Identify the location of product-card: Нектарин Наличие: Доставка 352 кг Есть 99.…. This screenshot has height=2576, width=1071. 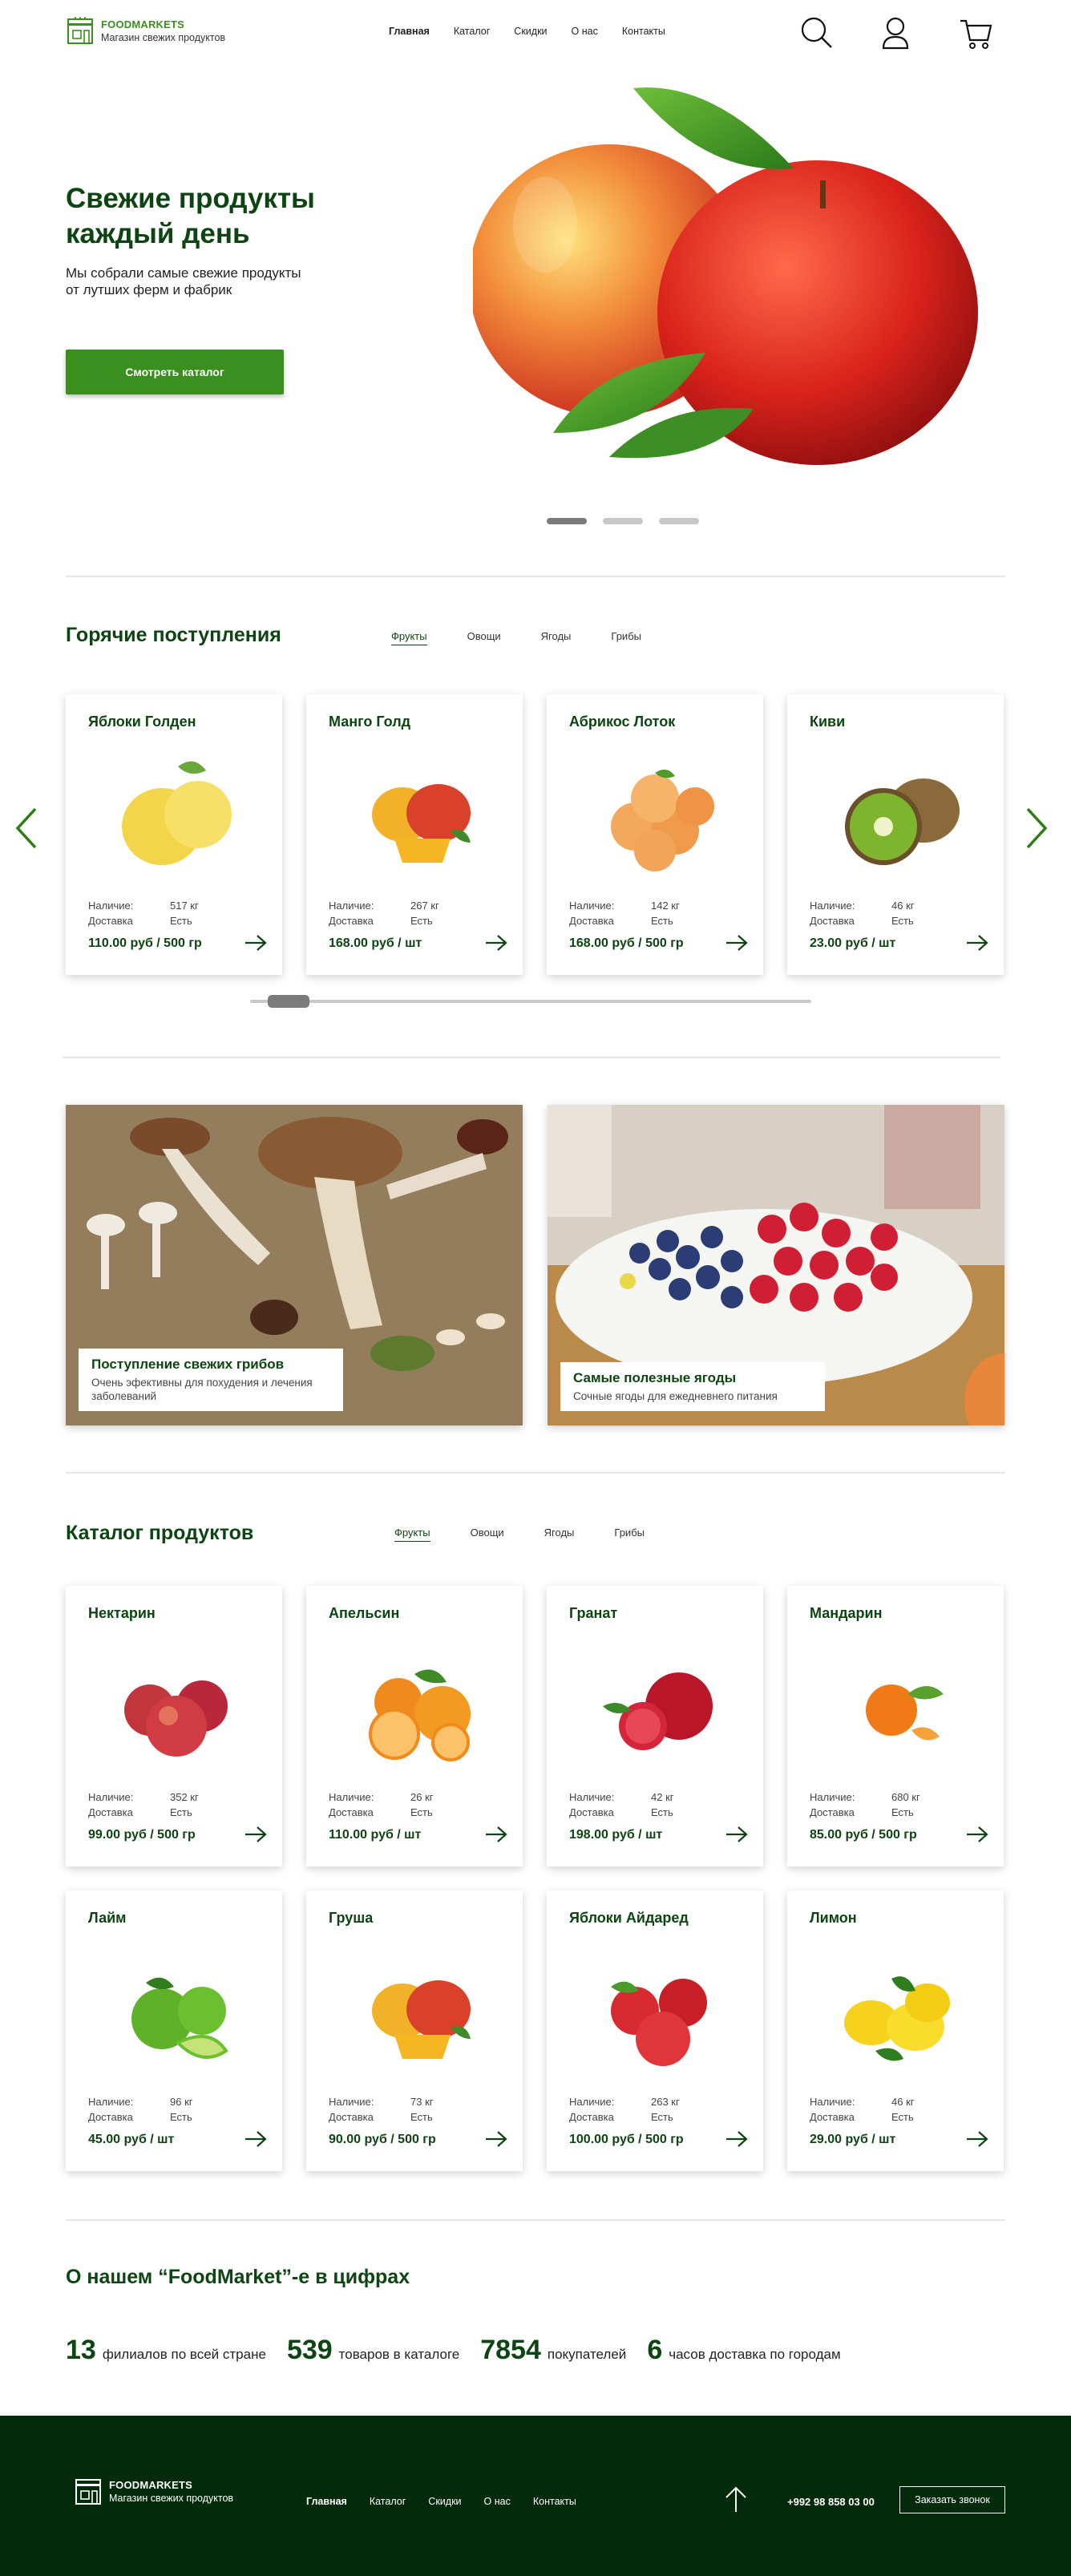
(174, 1726).